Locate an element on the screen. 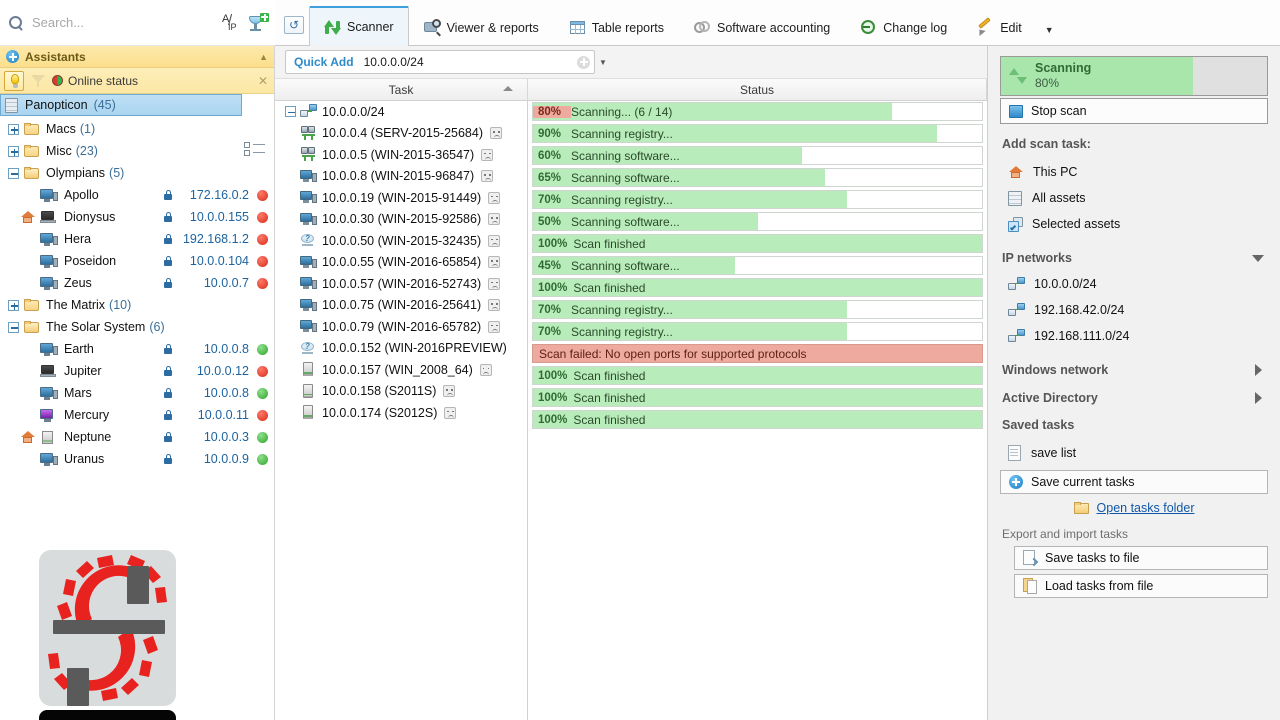 Image resolution: width=1280 pixels, height=720 pixels. tree-group-the-solar-system: The Solar System (6) is located at coordinates (137, 327).